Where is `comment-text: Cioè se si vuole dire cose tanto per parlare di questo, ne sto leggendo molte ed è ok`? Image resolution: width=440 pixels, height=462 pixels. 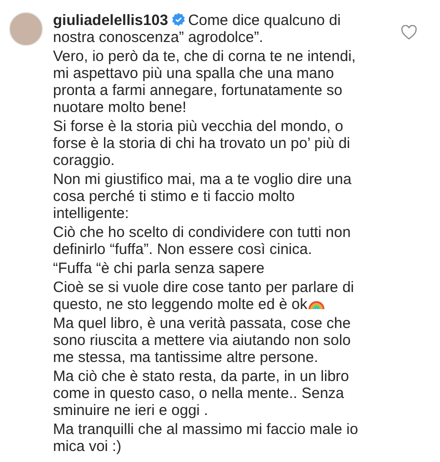 comment-text: Cioè se si vuole dire cose tanto per parlare di questo, ne sto leggendo molte ed è ok is located at coordinates (204, 296).